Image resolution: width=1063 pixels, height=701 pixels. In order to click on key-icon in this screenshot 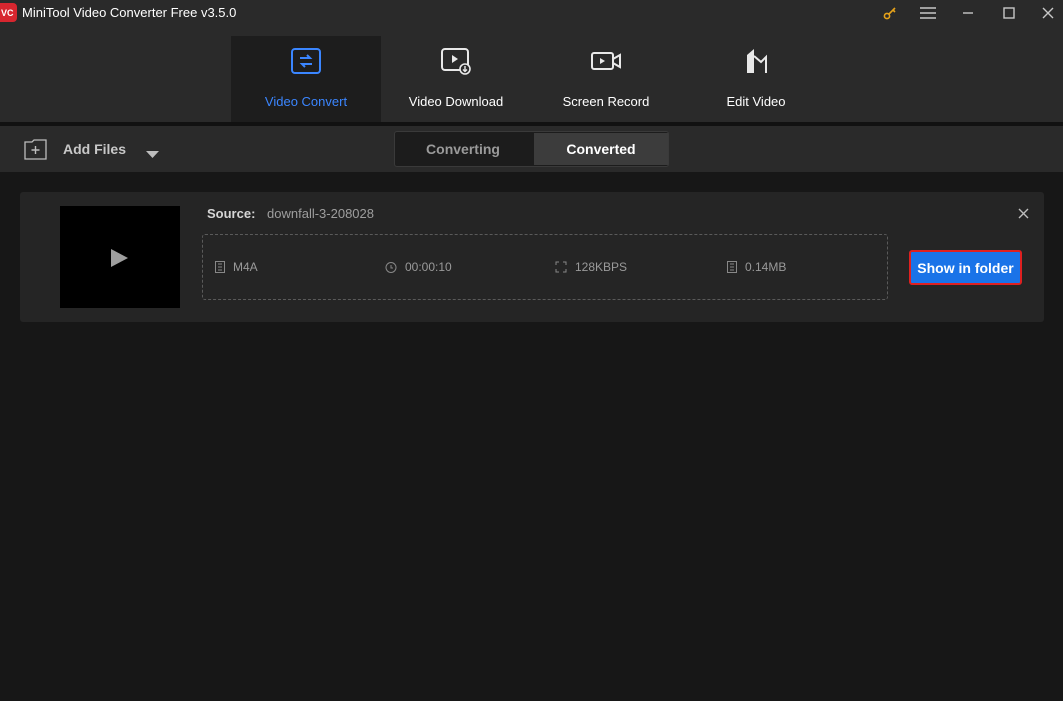, I will do `click(890, 13)`.